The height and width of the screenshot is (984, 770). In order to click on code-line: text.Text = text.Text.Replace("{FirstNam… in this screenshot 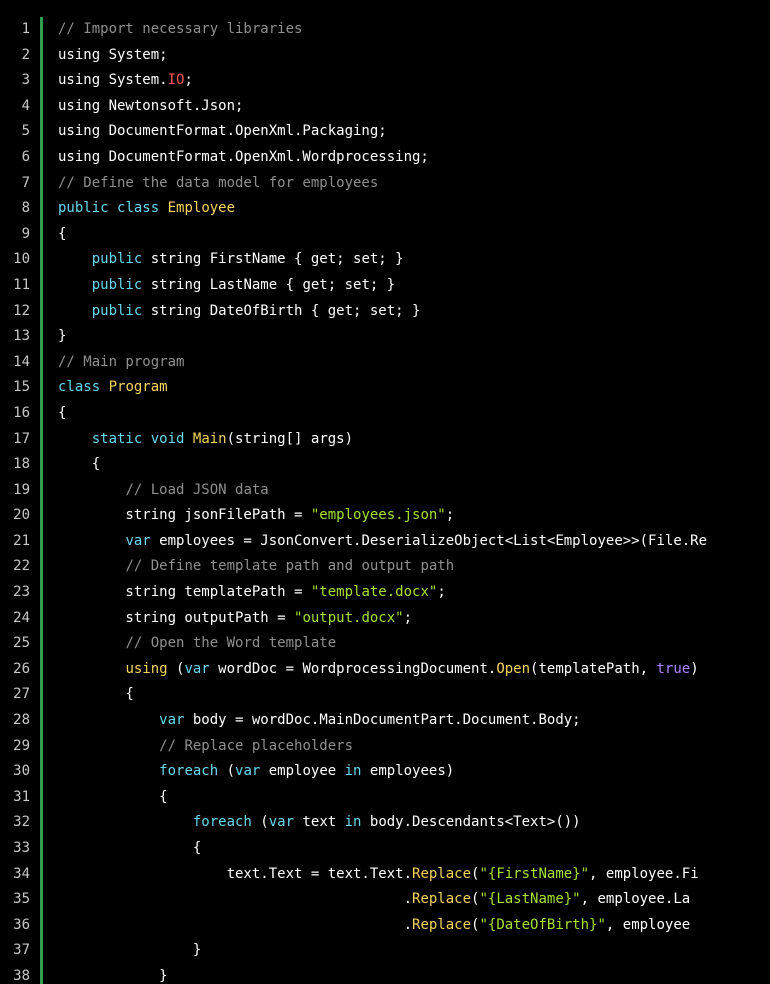, I will do `click(414, 875)`.